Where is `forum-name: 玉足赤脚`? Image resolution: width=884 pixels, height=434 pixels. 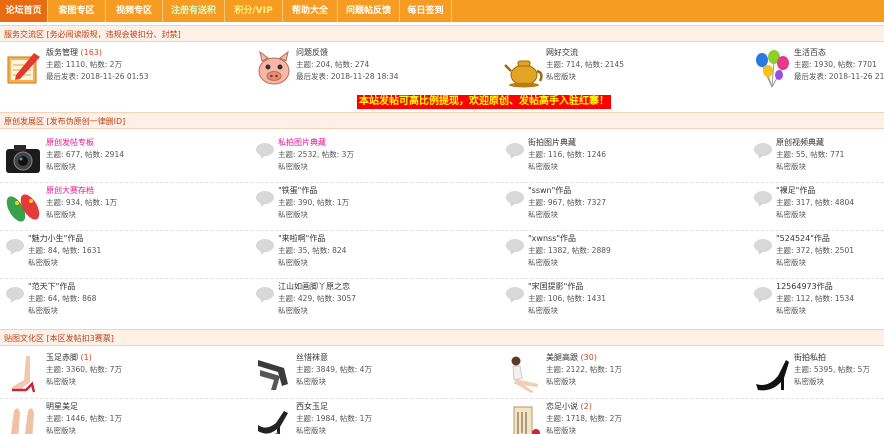 forum-name: 玉足赤脚 is located at coordinates (62, 357).